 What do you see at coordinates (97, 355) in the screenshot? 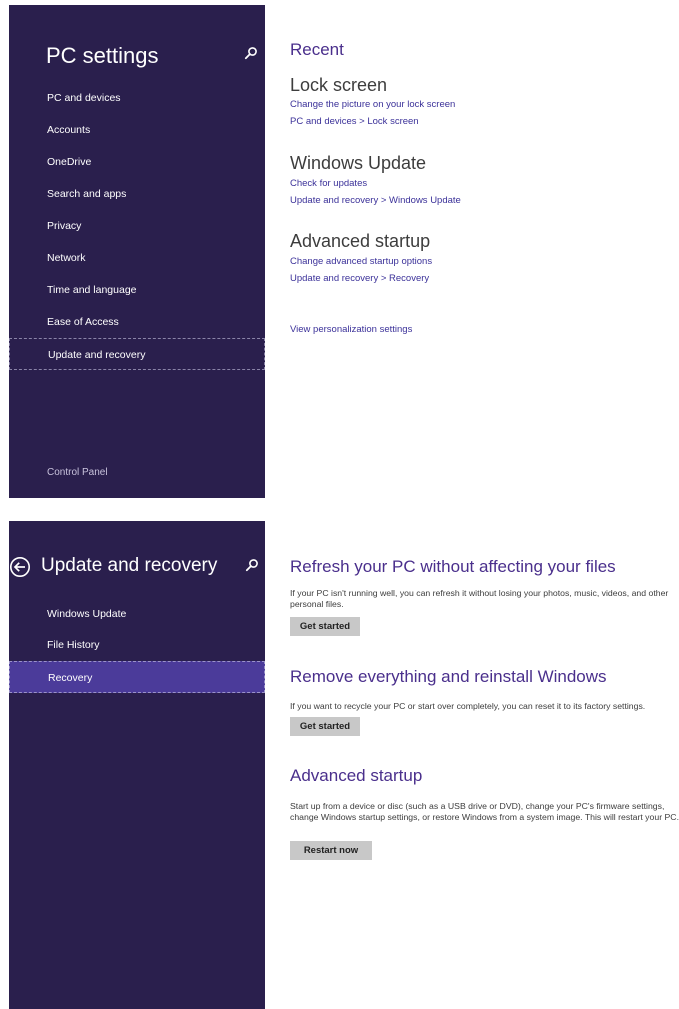
I see `sidebar-item-label: Update and recovery` at bounding box center [97, 355].